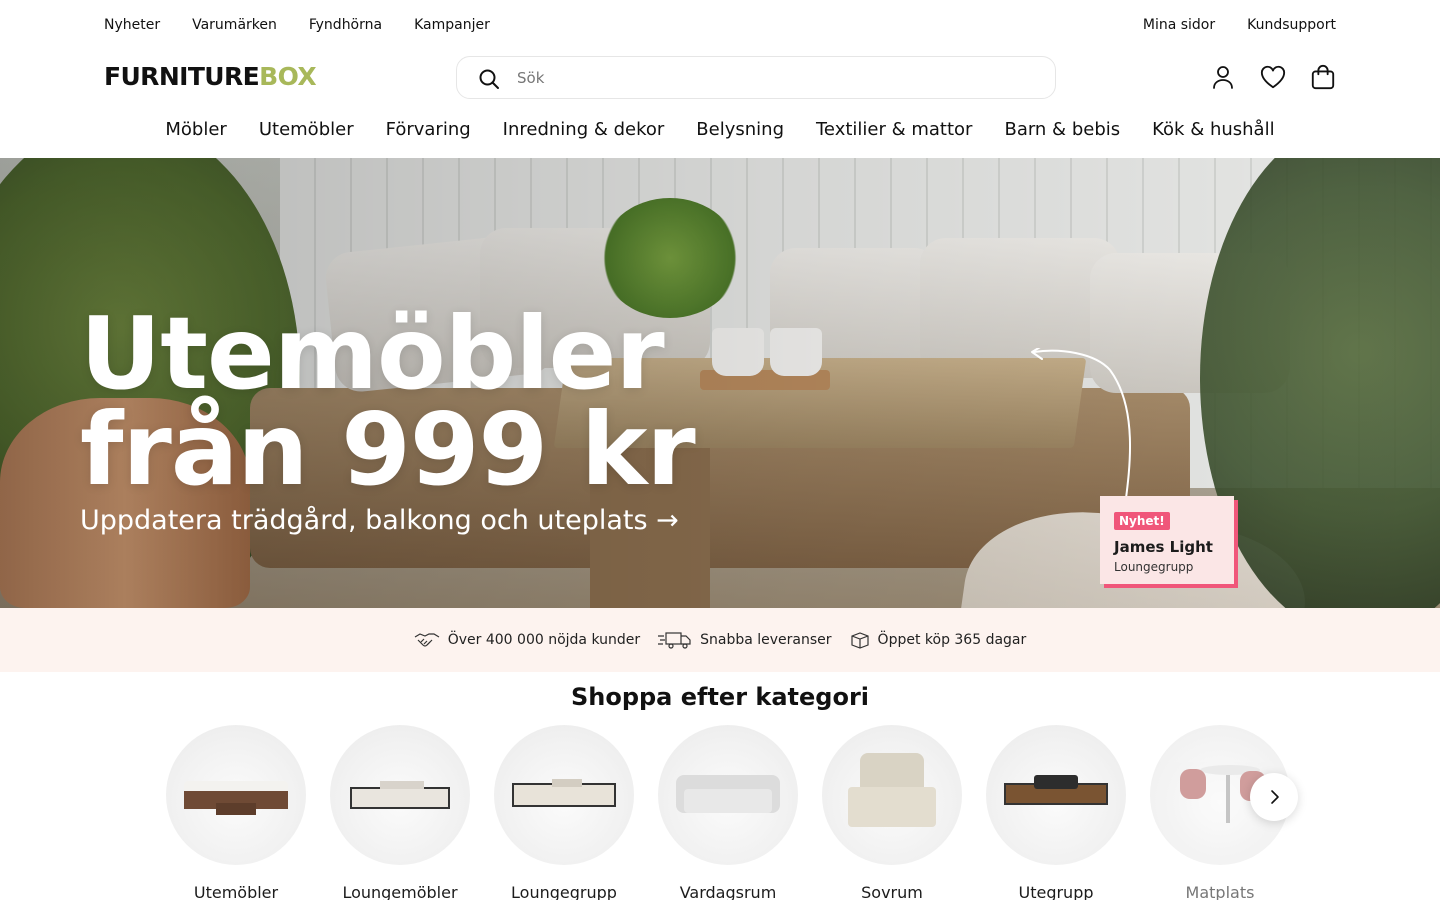 Image resolution: width=1440 pixels, height=900 pixels. Describe the element at coordinates (777, 78) in the screenshot. I see `search-input` at that location.